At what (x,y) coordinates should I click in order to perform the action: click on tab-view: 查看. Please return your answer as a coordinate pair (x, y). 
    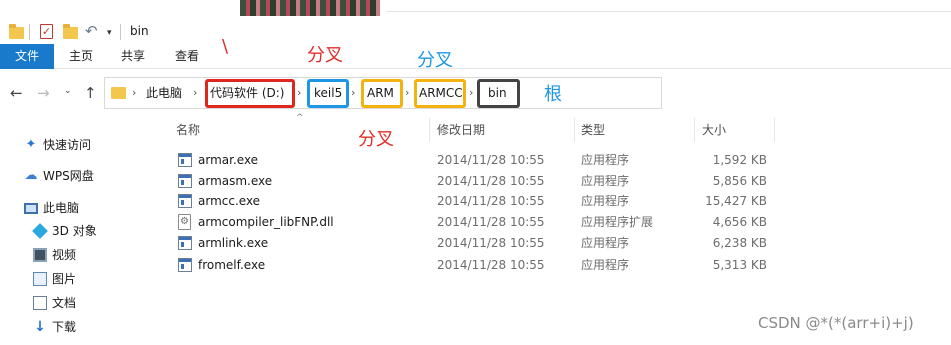
    Looking at the image, I should click on (187, 56).